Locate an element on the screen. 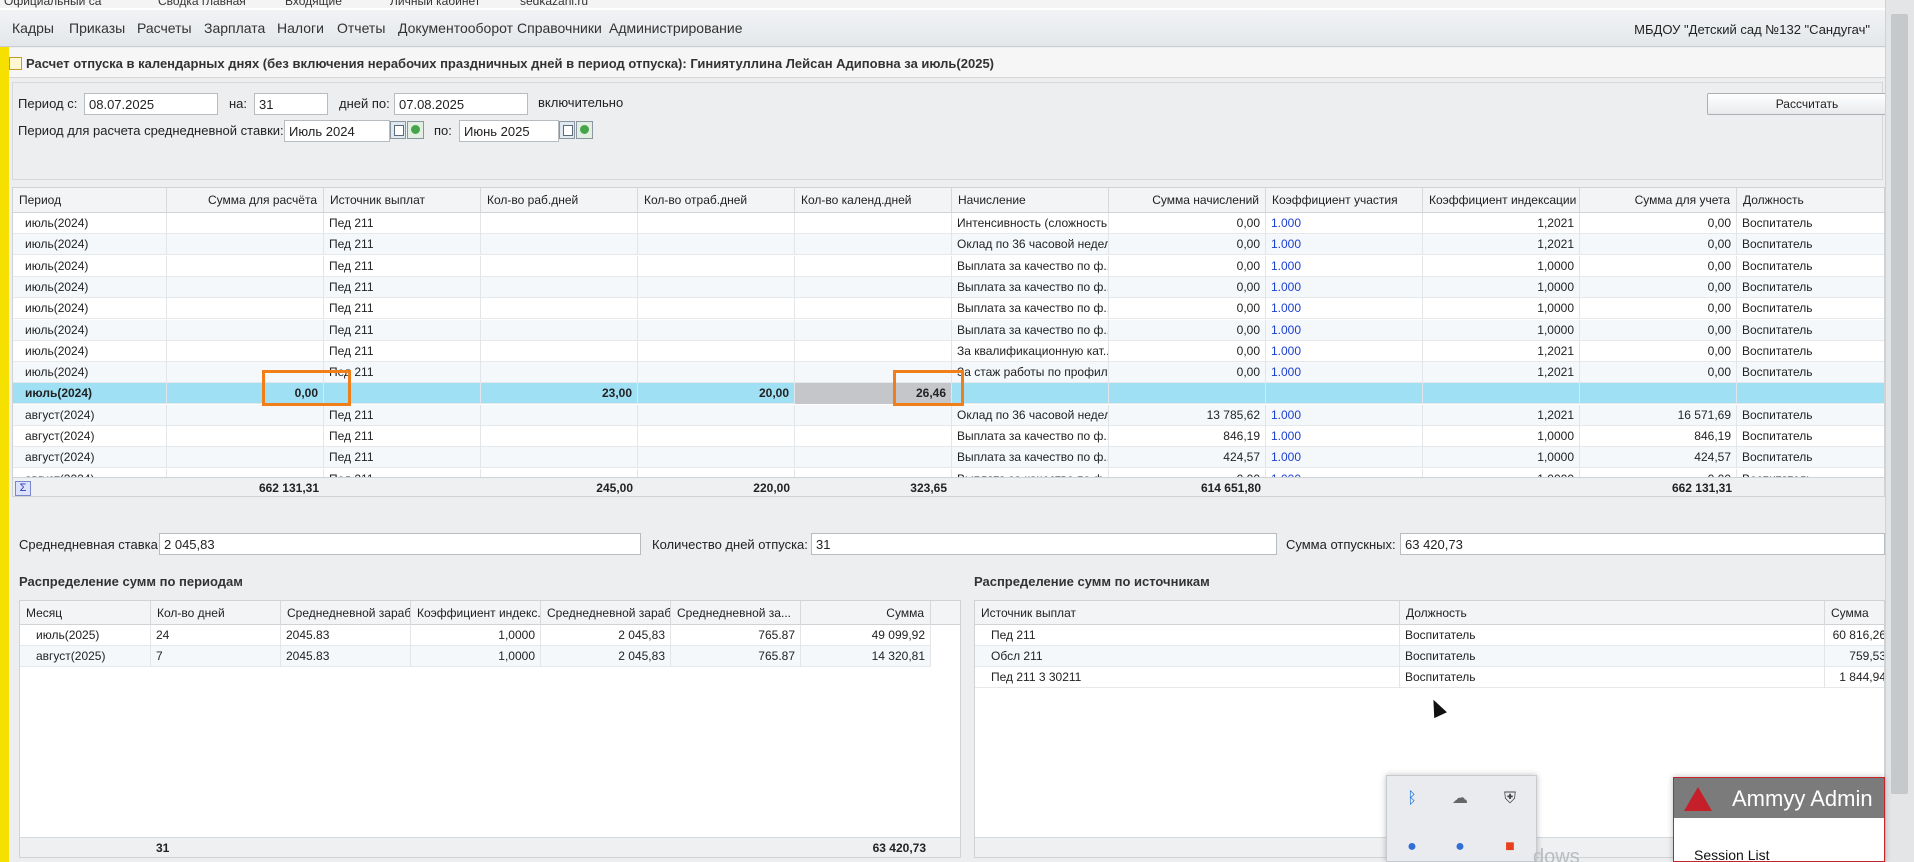 Image resolution: width=1914 pixels, height=862 pixels. shield-warning-icon: ⛨ is located at coordinates (1510, 799).